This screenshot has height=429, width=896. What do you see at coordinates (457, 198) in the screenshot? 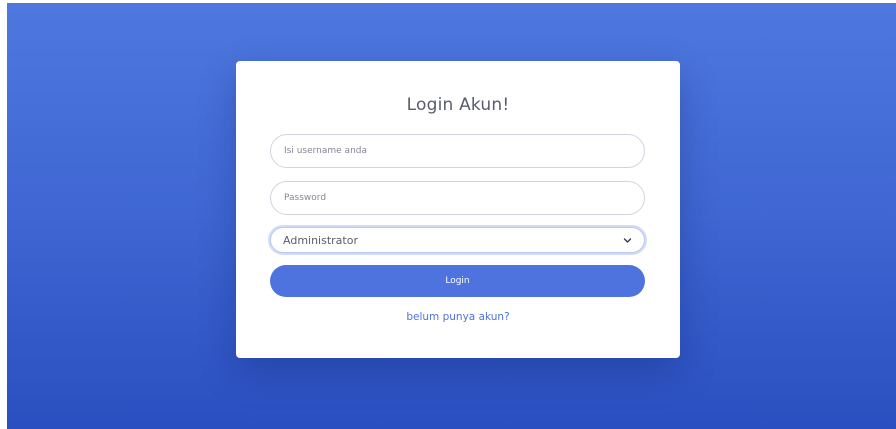
I see `password-input` at bounding box center [457, 198].